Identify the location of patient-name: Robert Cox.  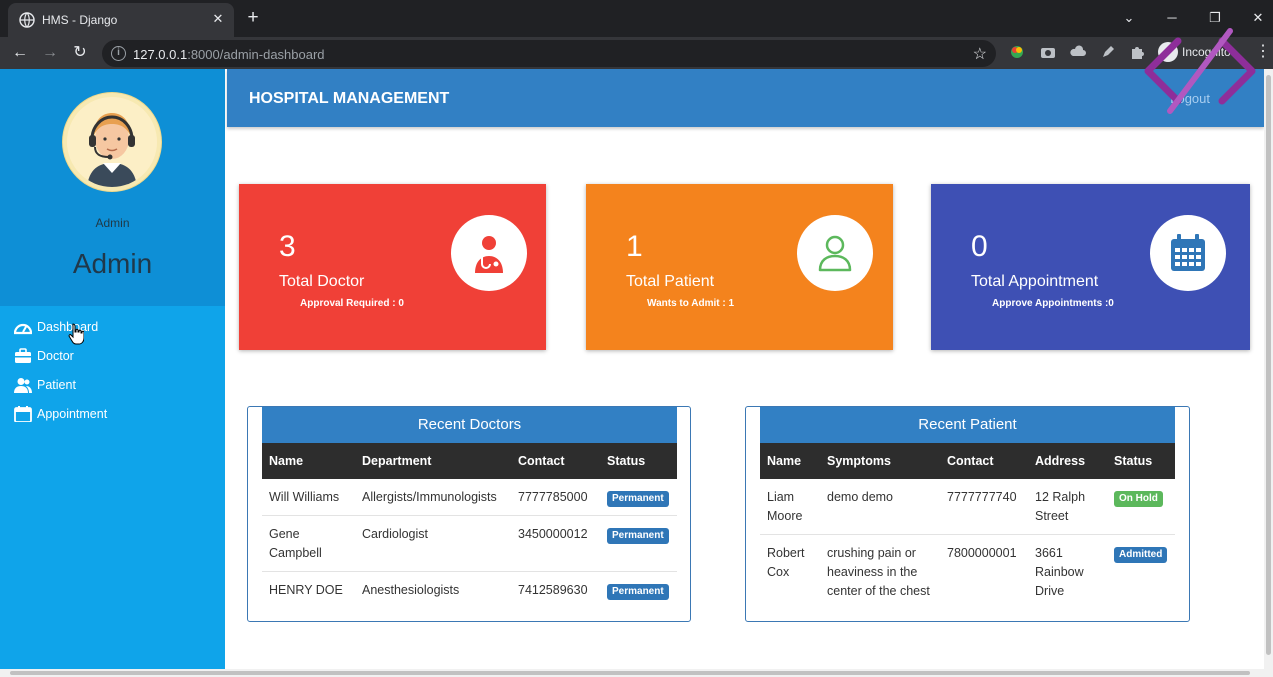
(790, 571).